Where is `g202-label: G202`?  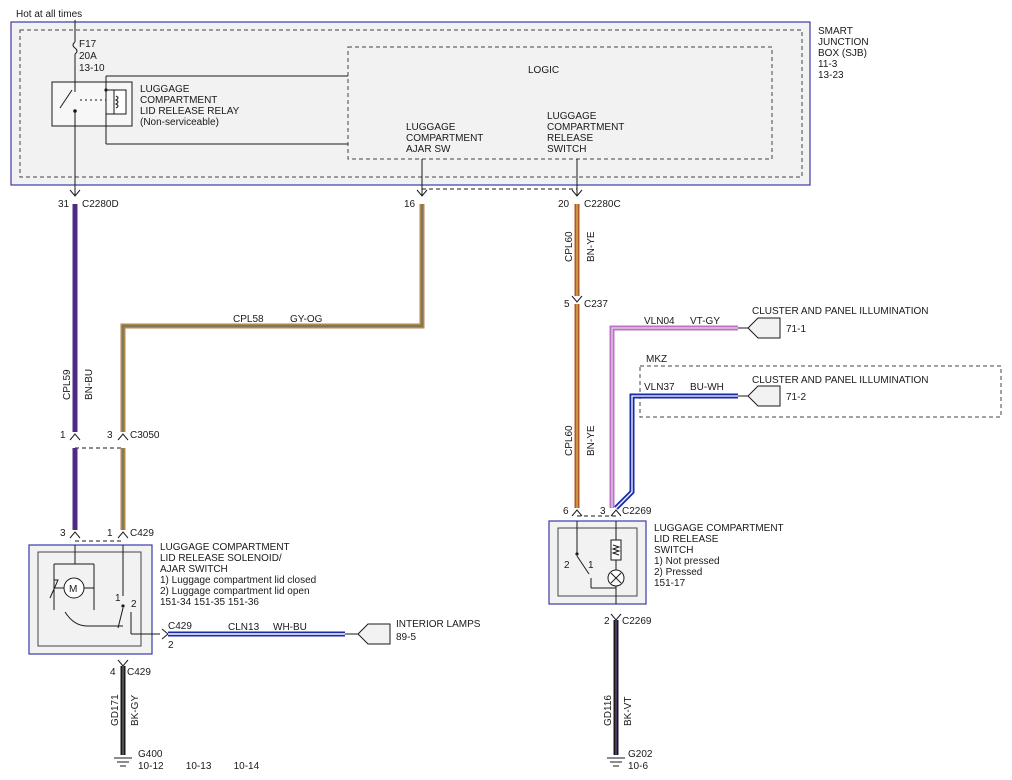
g202-label: G202 is located at coordinates (640, 754).